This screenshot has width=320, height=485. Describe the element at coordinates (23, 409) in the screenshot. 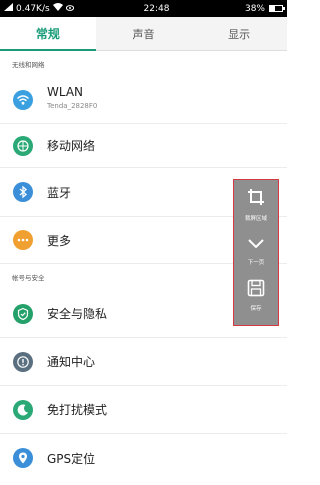

I see `moon-icon` at that location.